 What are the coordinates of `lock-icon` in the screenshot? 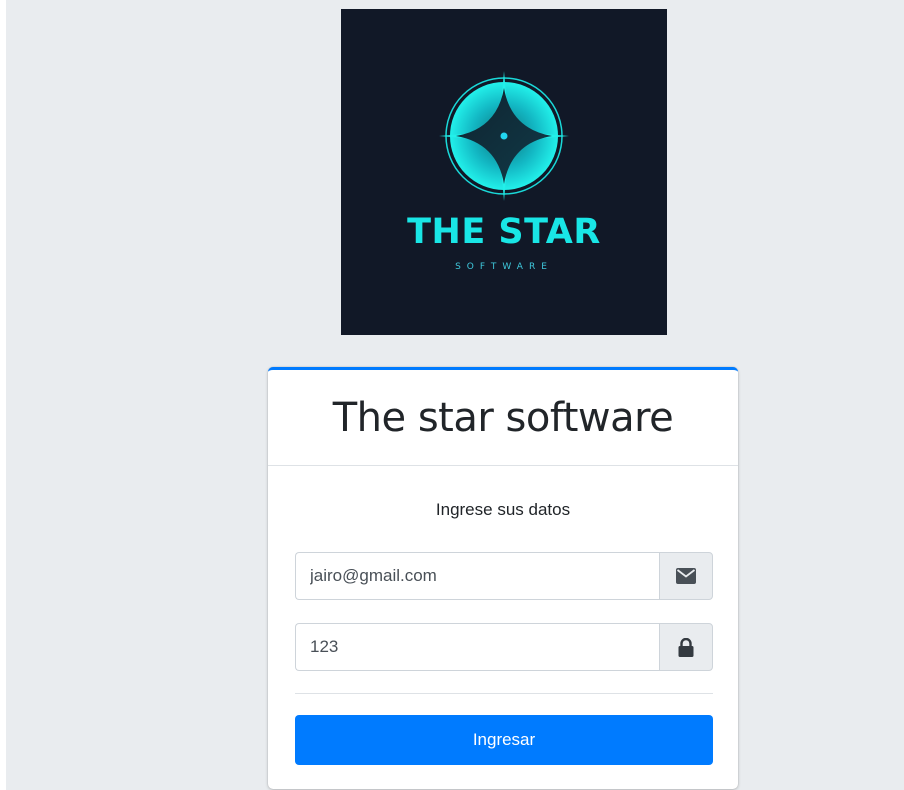 It's located at (686, 647).